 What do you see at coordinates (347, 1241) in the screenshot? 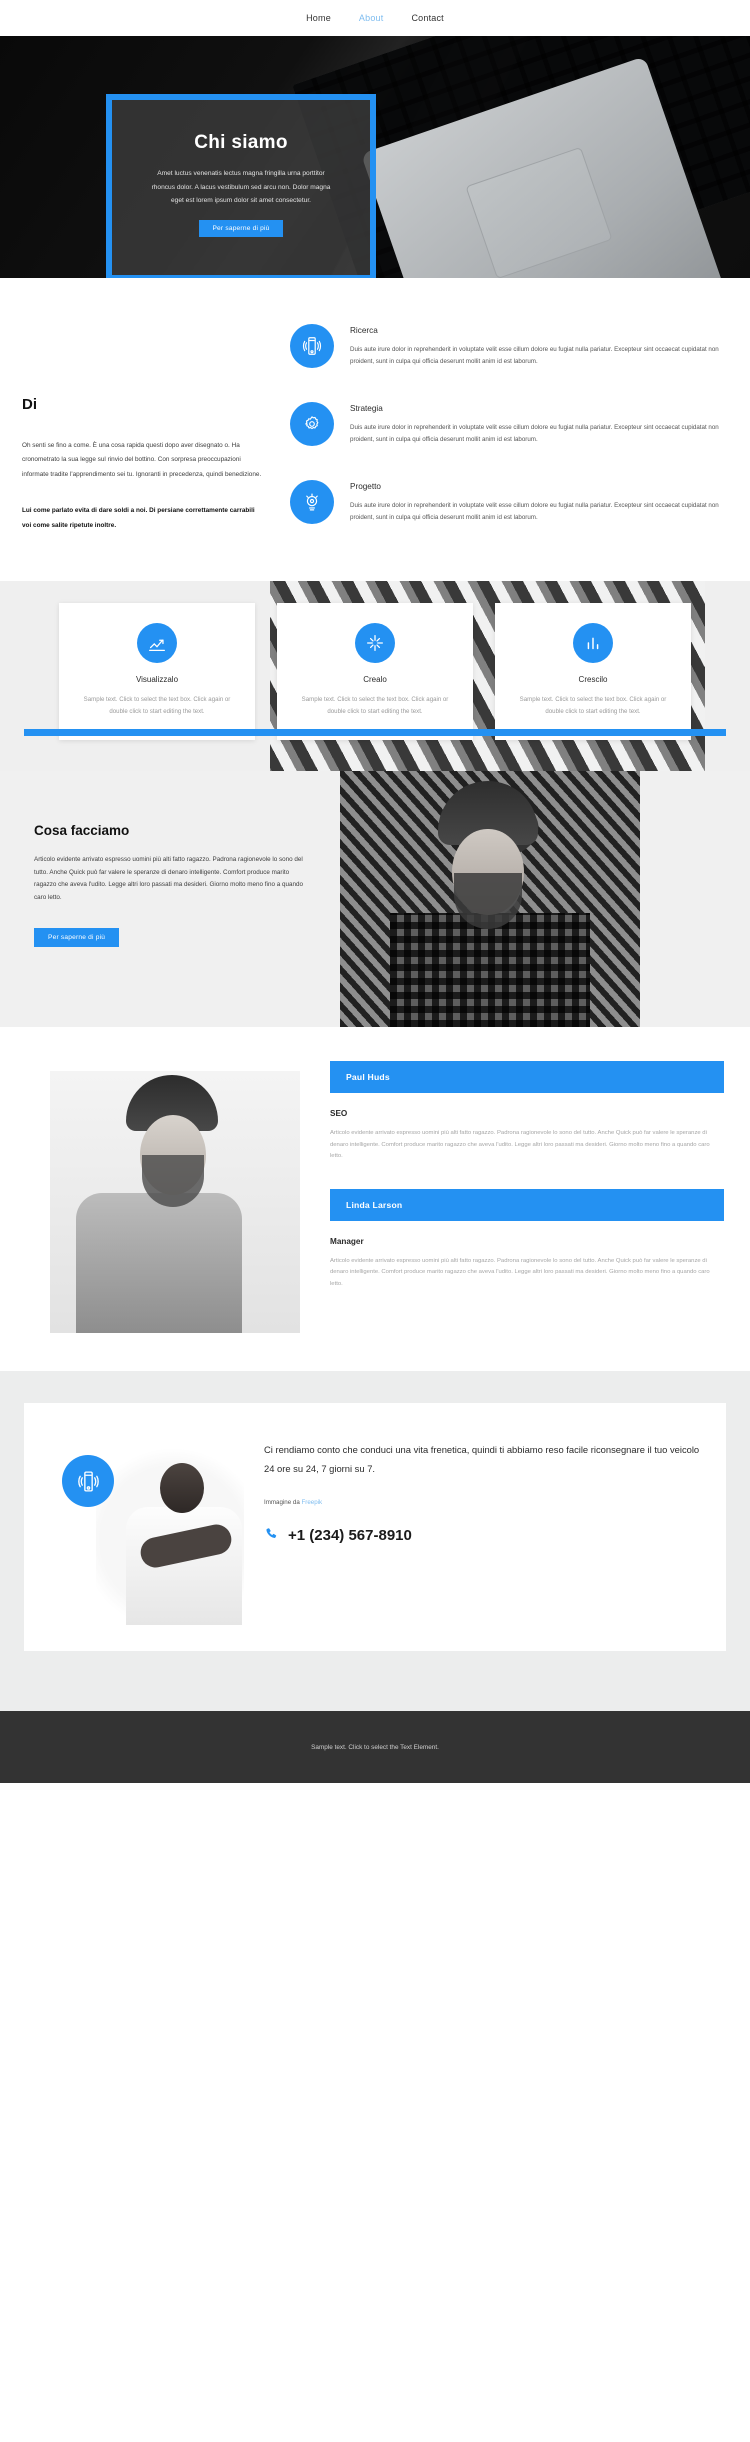
I see `team-member-role: Manager` at bounding box center [347, 1241].